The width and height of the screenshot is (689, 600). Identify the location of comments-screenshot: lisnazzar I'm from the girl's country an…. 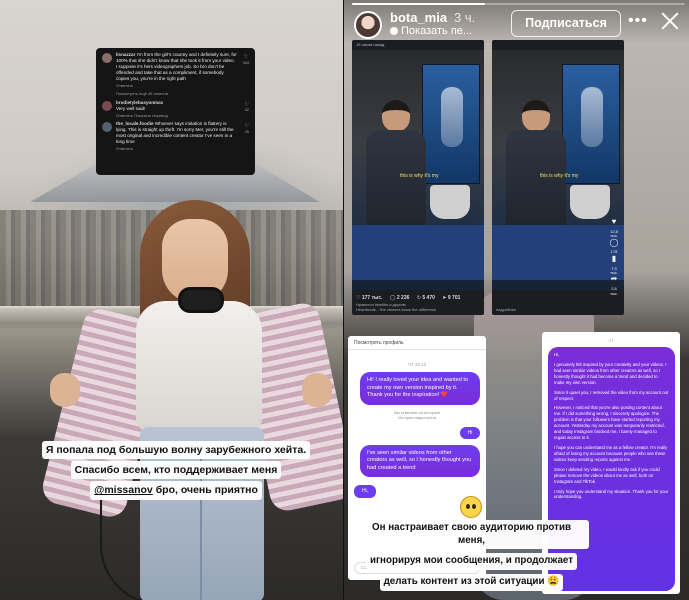
(175, 111).